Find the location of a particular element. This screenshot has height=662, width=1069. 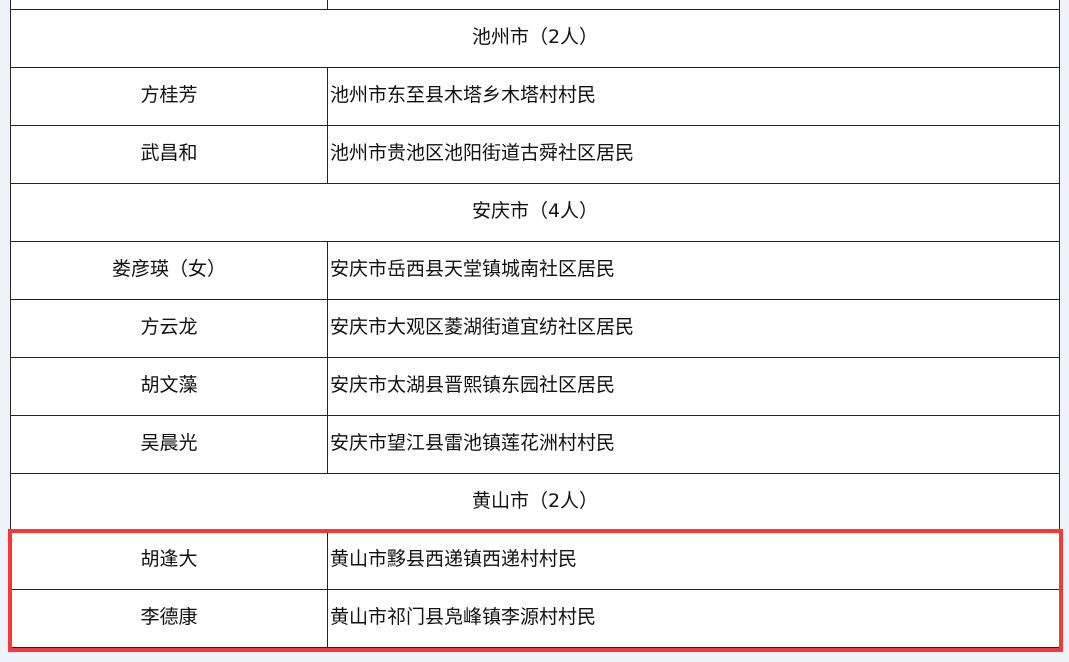

table-row: 胡逢大 黄山市黟县西递镇西递村村民 is located at coordinates (535, 560).